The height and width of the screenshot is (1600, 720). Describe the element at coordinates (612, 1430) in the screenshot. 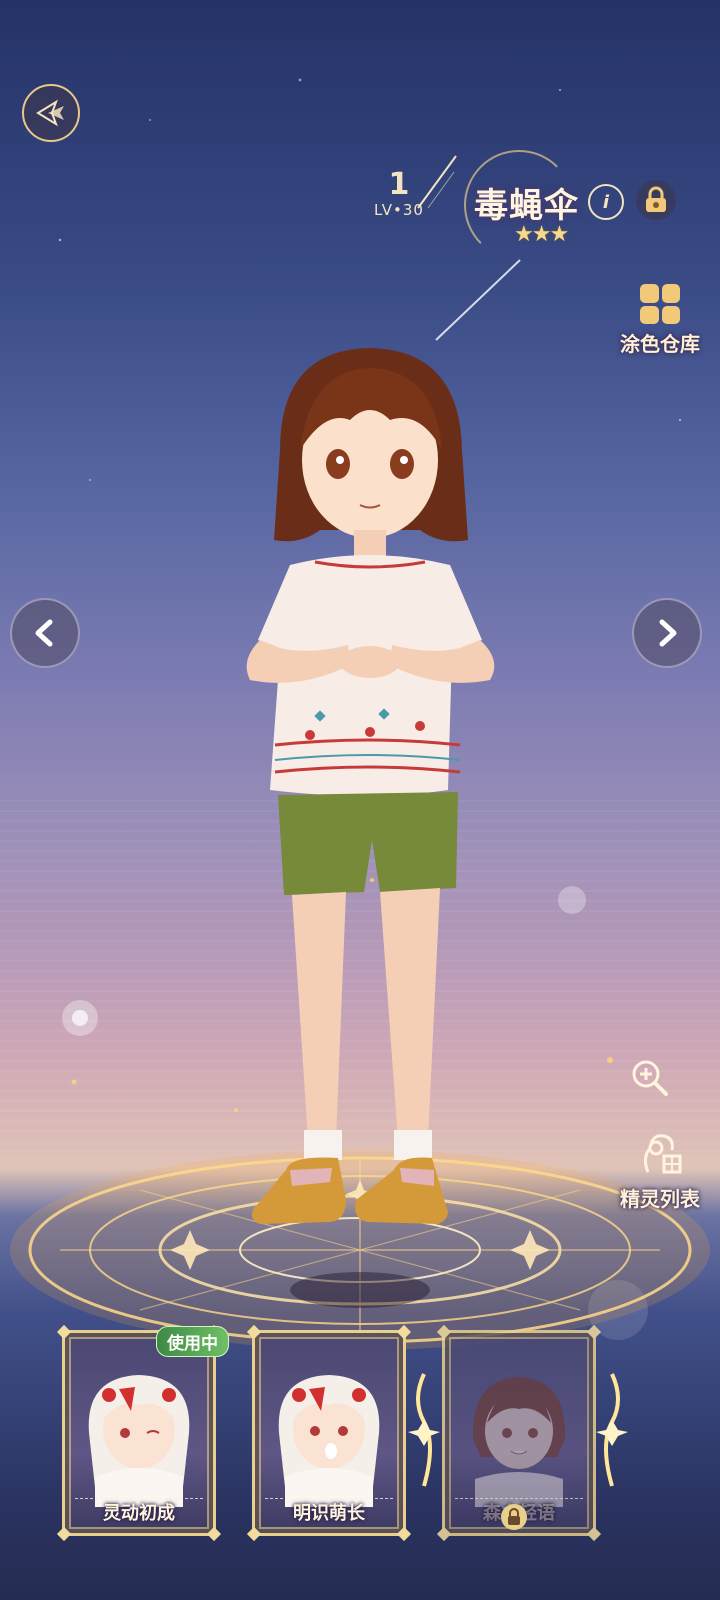

I see `glow-ornament-right` at that location.